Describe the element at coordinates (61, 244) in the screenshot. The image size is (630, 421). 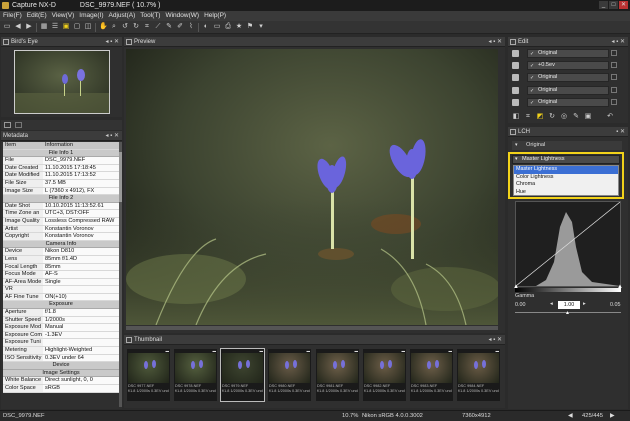
I see `metadata-group-header: Camera Info` at that location.